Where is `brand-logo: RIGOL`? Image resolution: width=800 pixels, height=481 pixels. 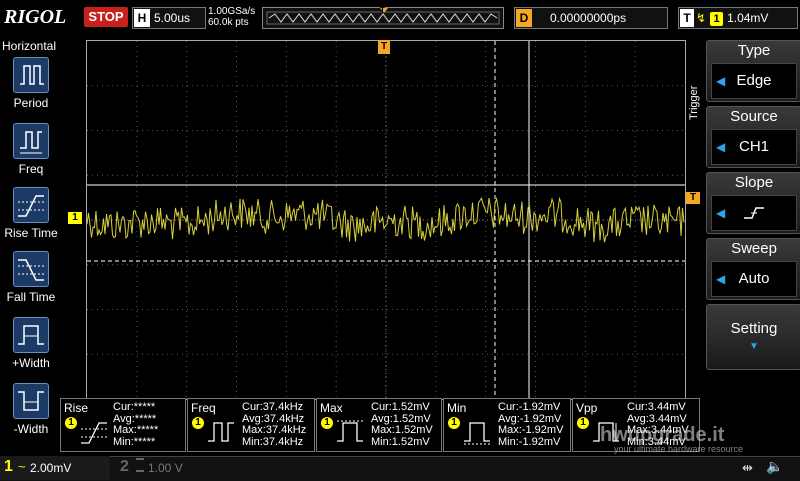 brand-logo: RIGOL is located at coordinates (35, 17).